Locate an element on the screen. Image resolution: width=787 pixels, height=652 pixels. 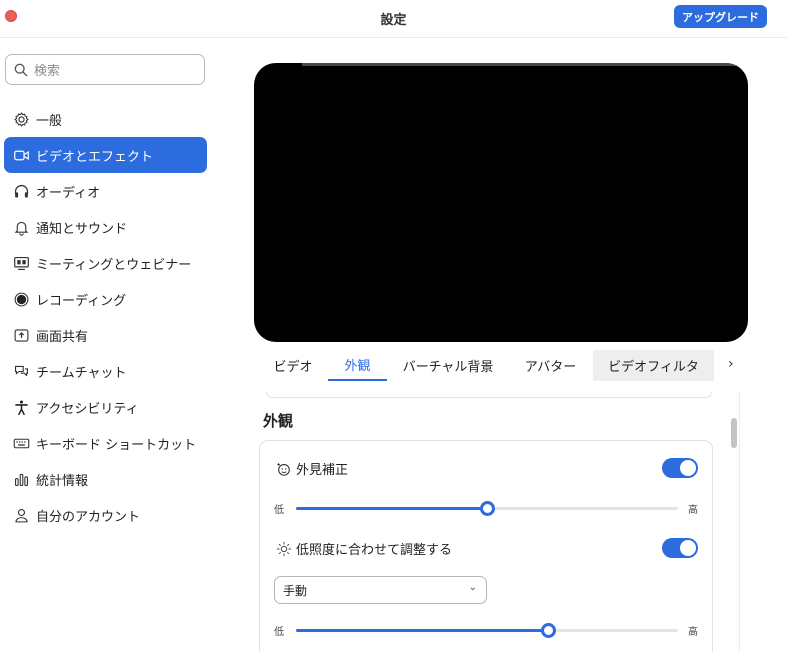
smile-sparkle-icon is located at coordinates (283, 469).